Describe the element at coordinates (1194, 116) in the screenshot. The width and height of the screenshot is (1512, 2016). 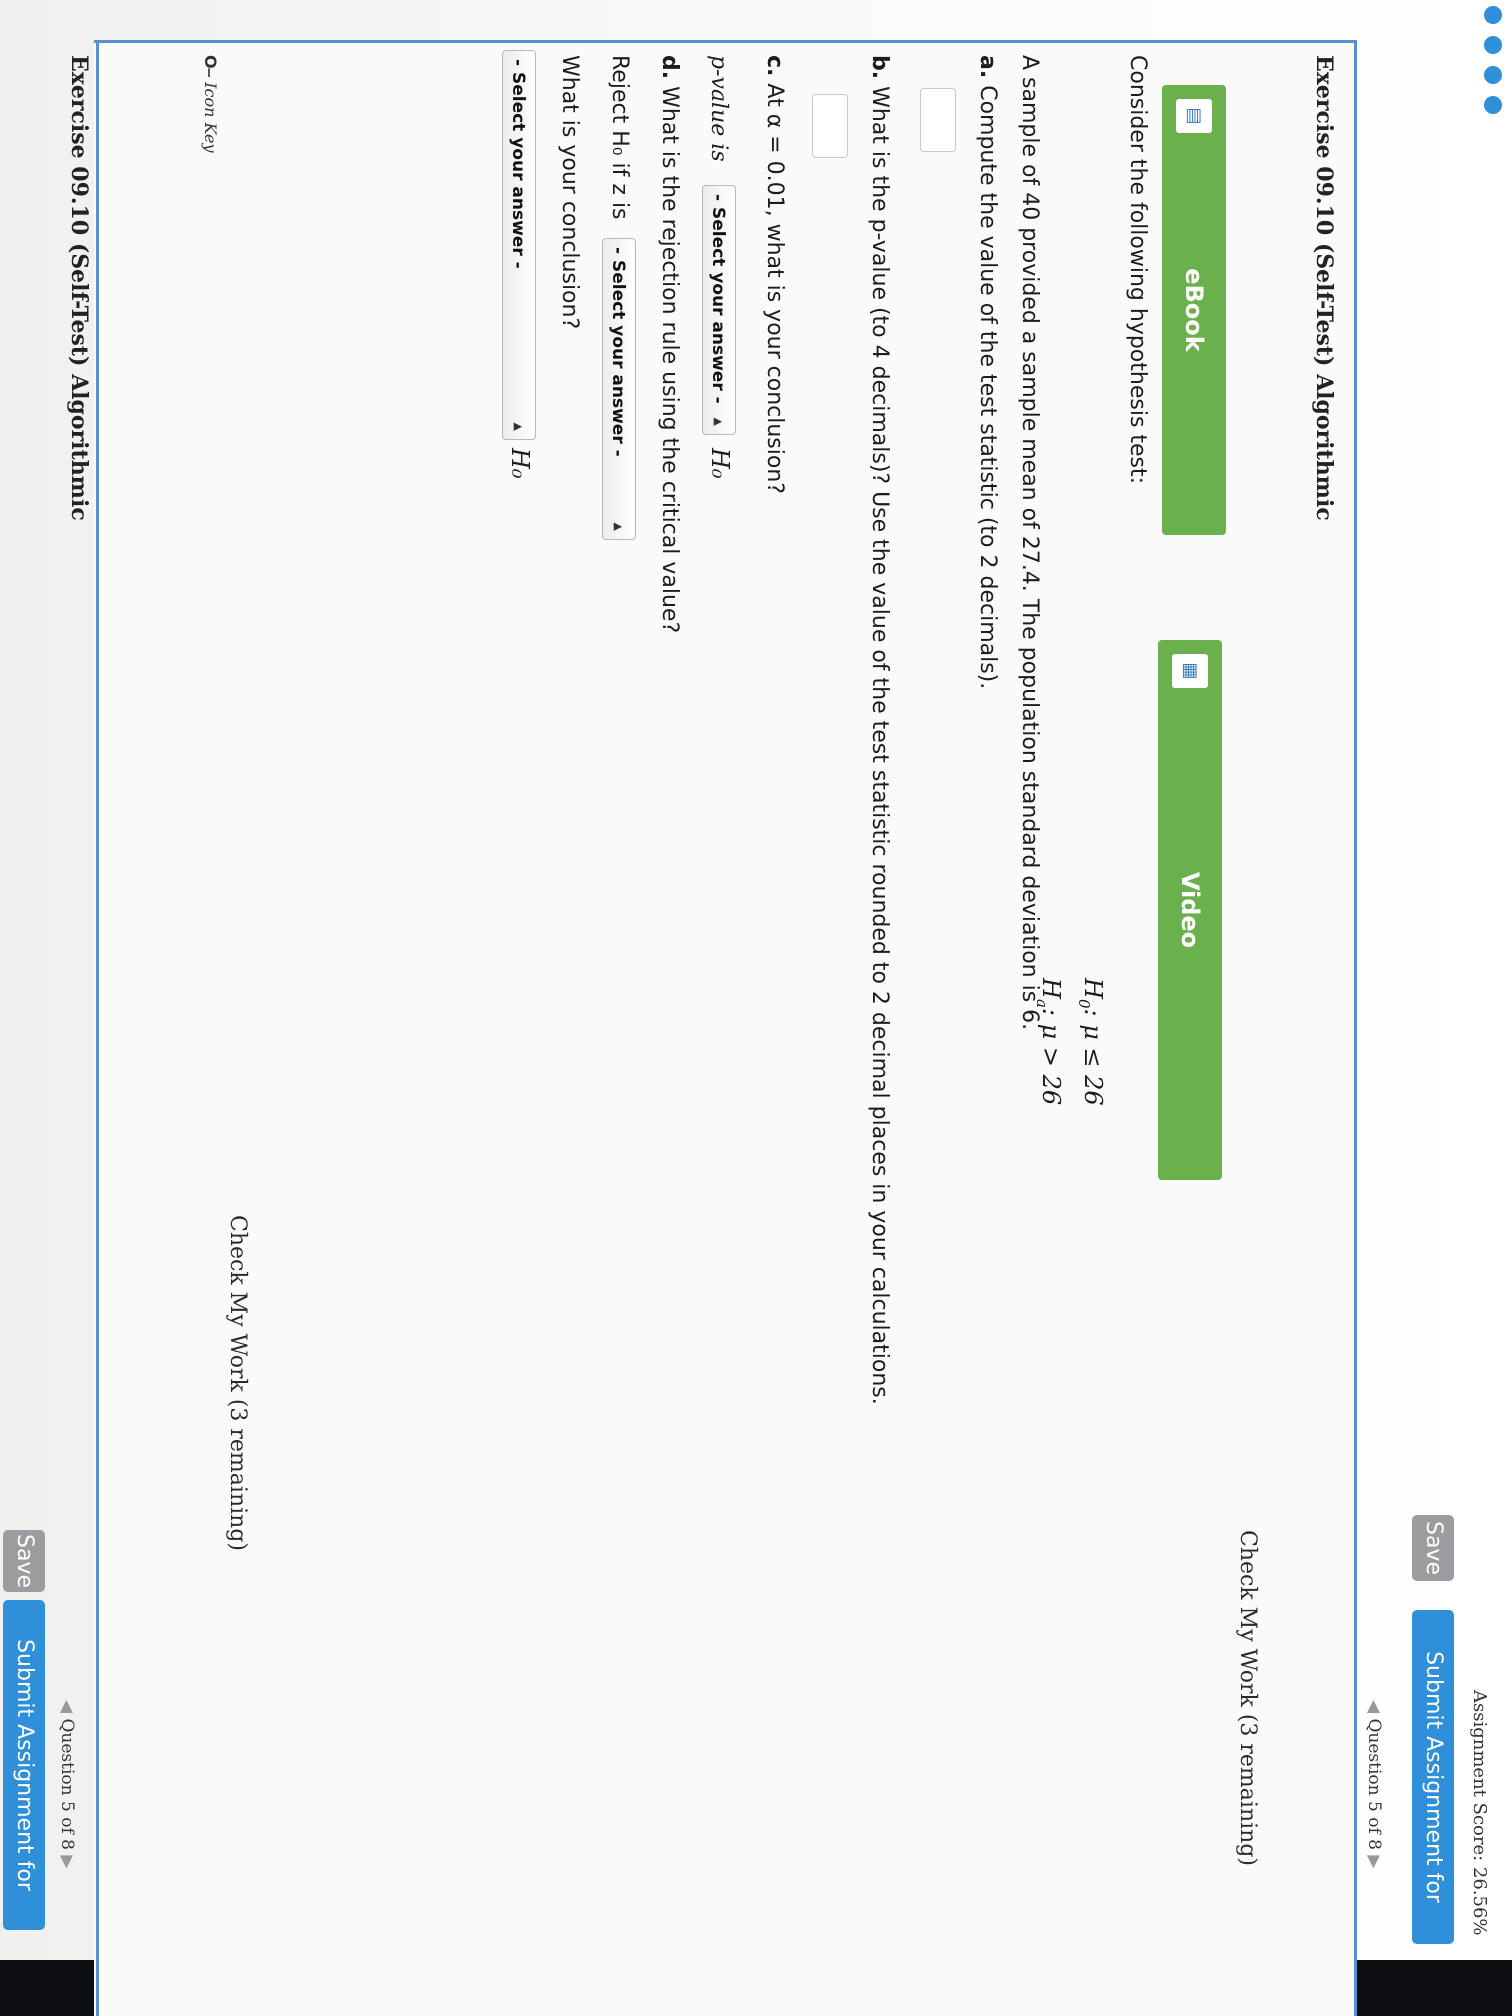
I see `ebook-icon: ▤` at that location.